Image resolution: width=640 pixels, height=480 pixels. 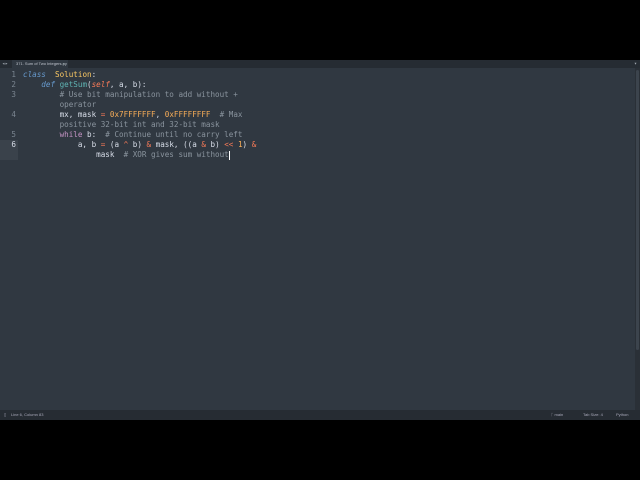 What do you see at coordinates (62, 114) in the screenshot?
I see `code-token: mx, mask` at bounding box center [62, 114].